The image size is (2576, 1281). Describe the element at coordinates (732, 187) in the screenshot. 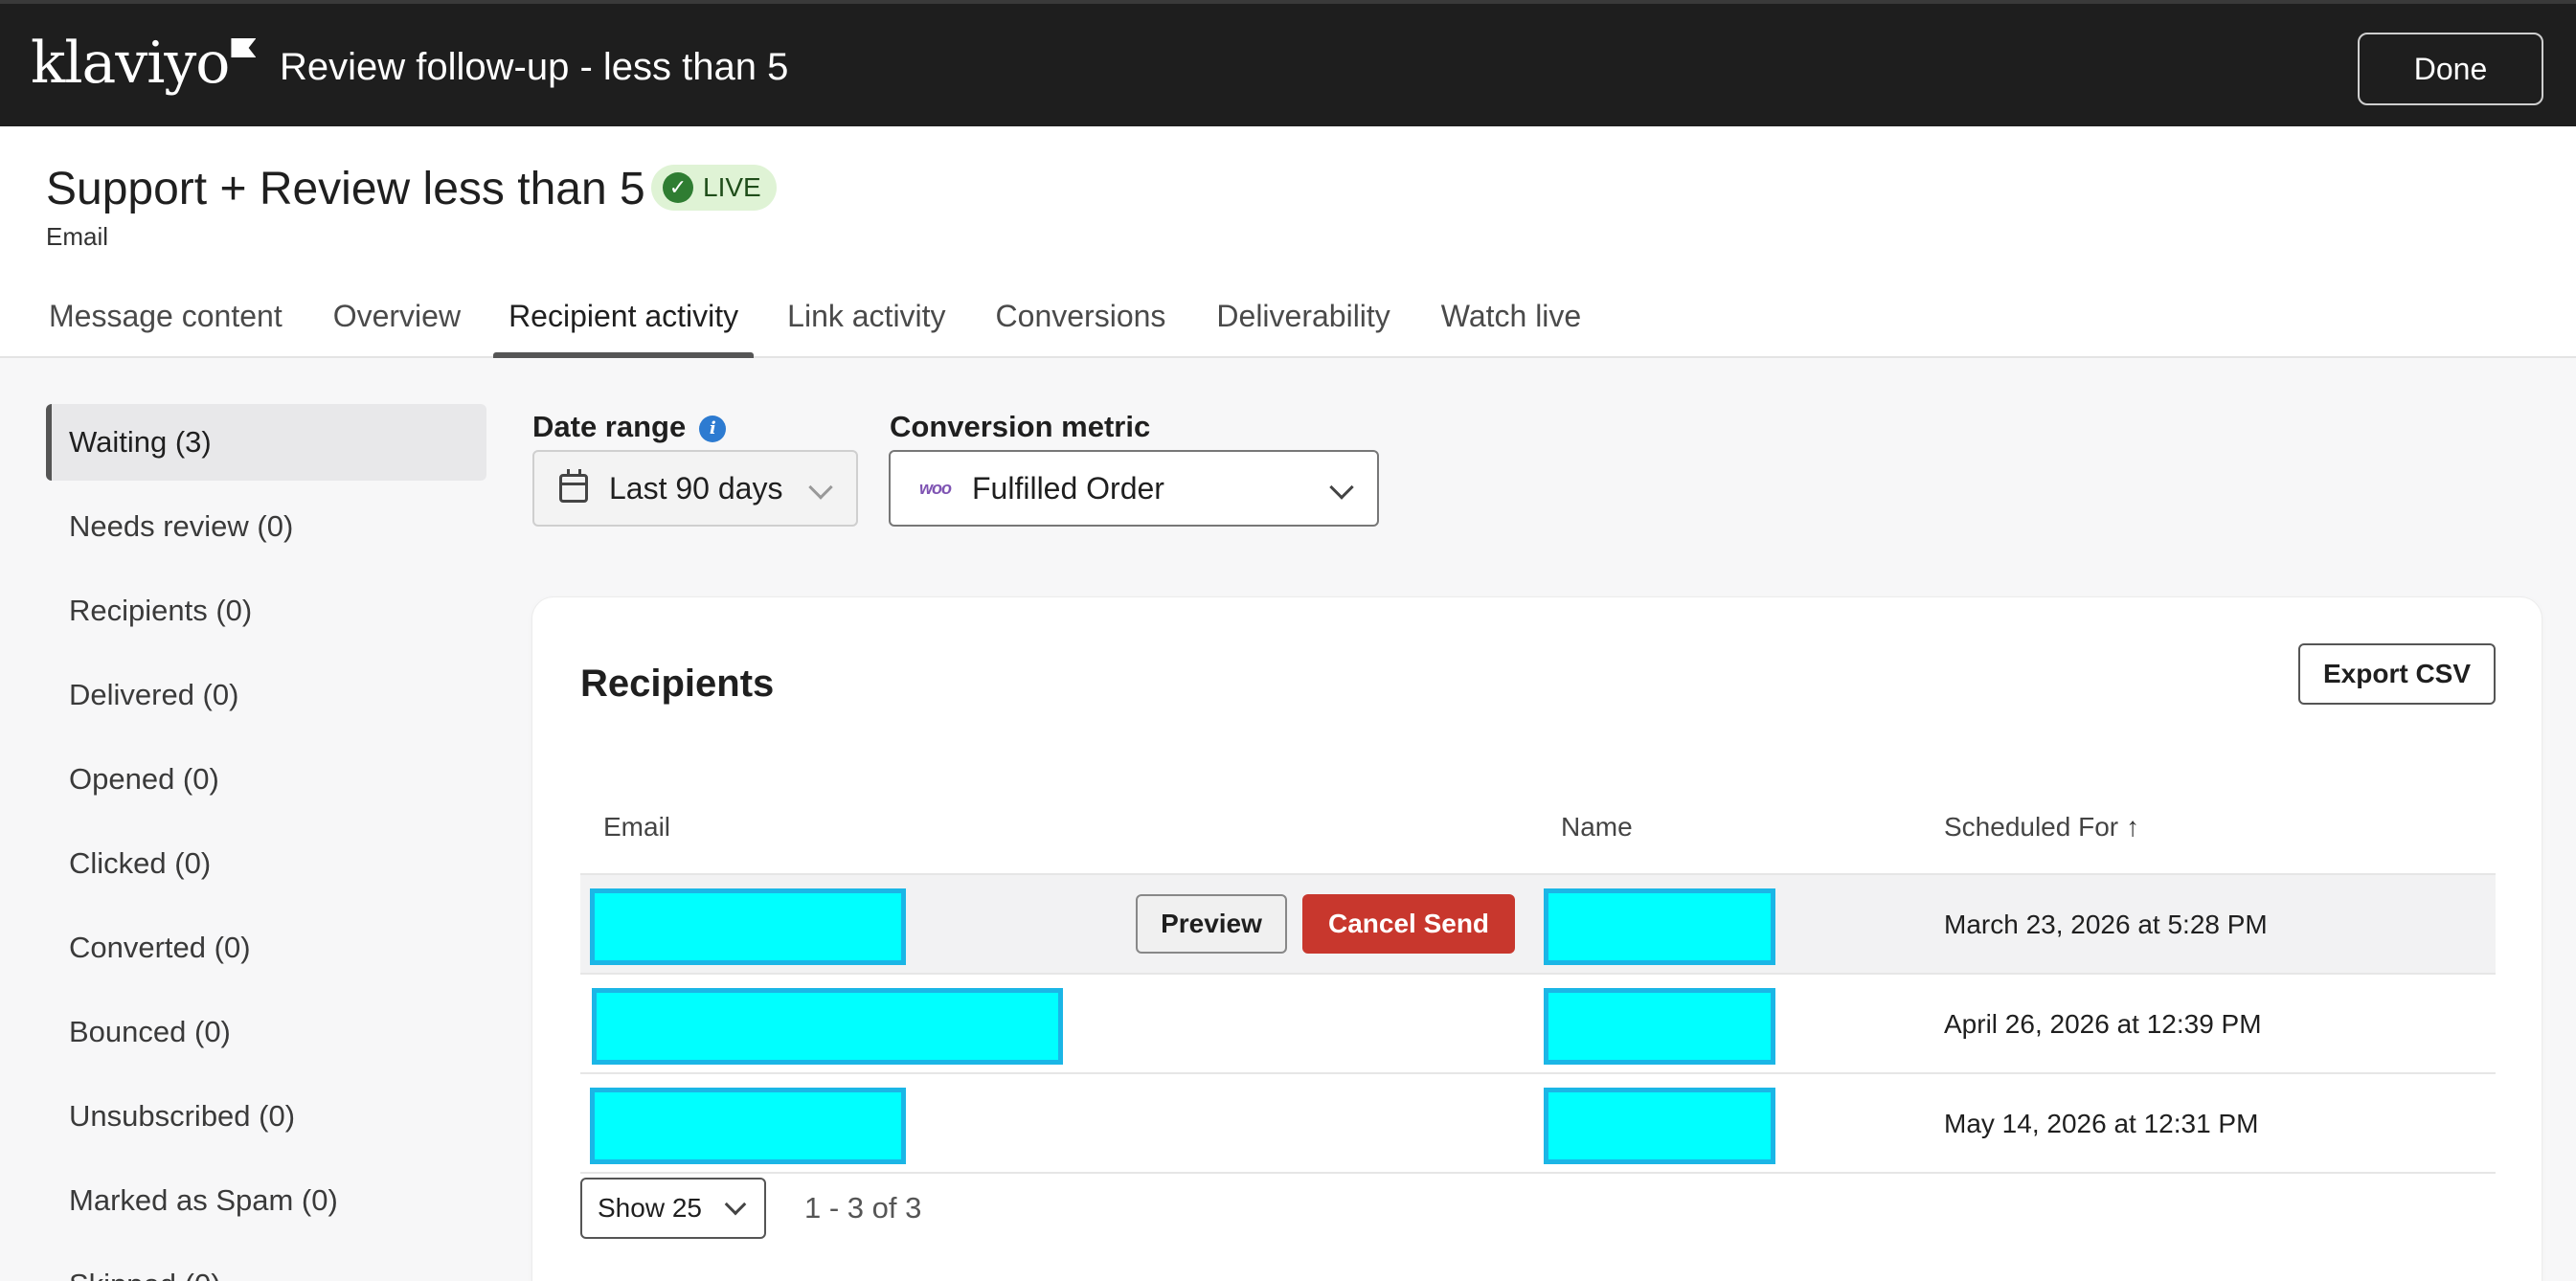

I see `status-badge-label: LIVE` at that location.